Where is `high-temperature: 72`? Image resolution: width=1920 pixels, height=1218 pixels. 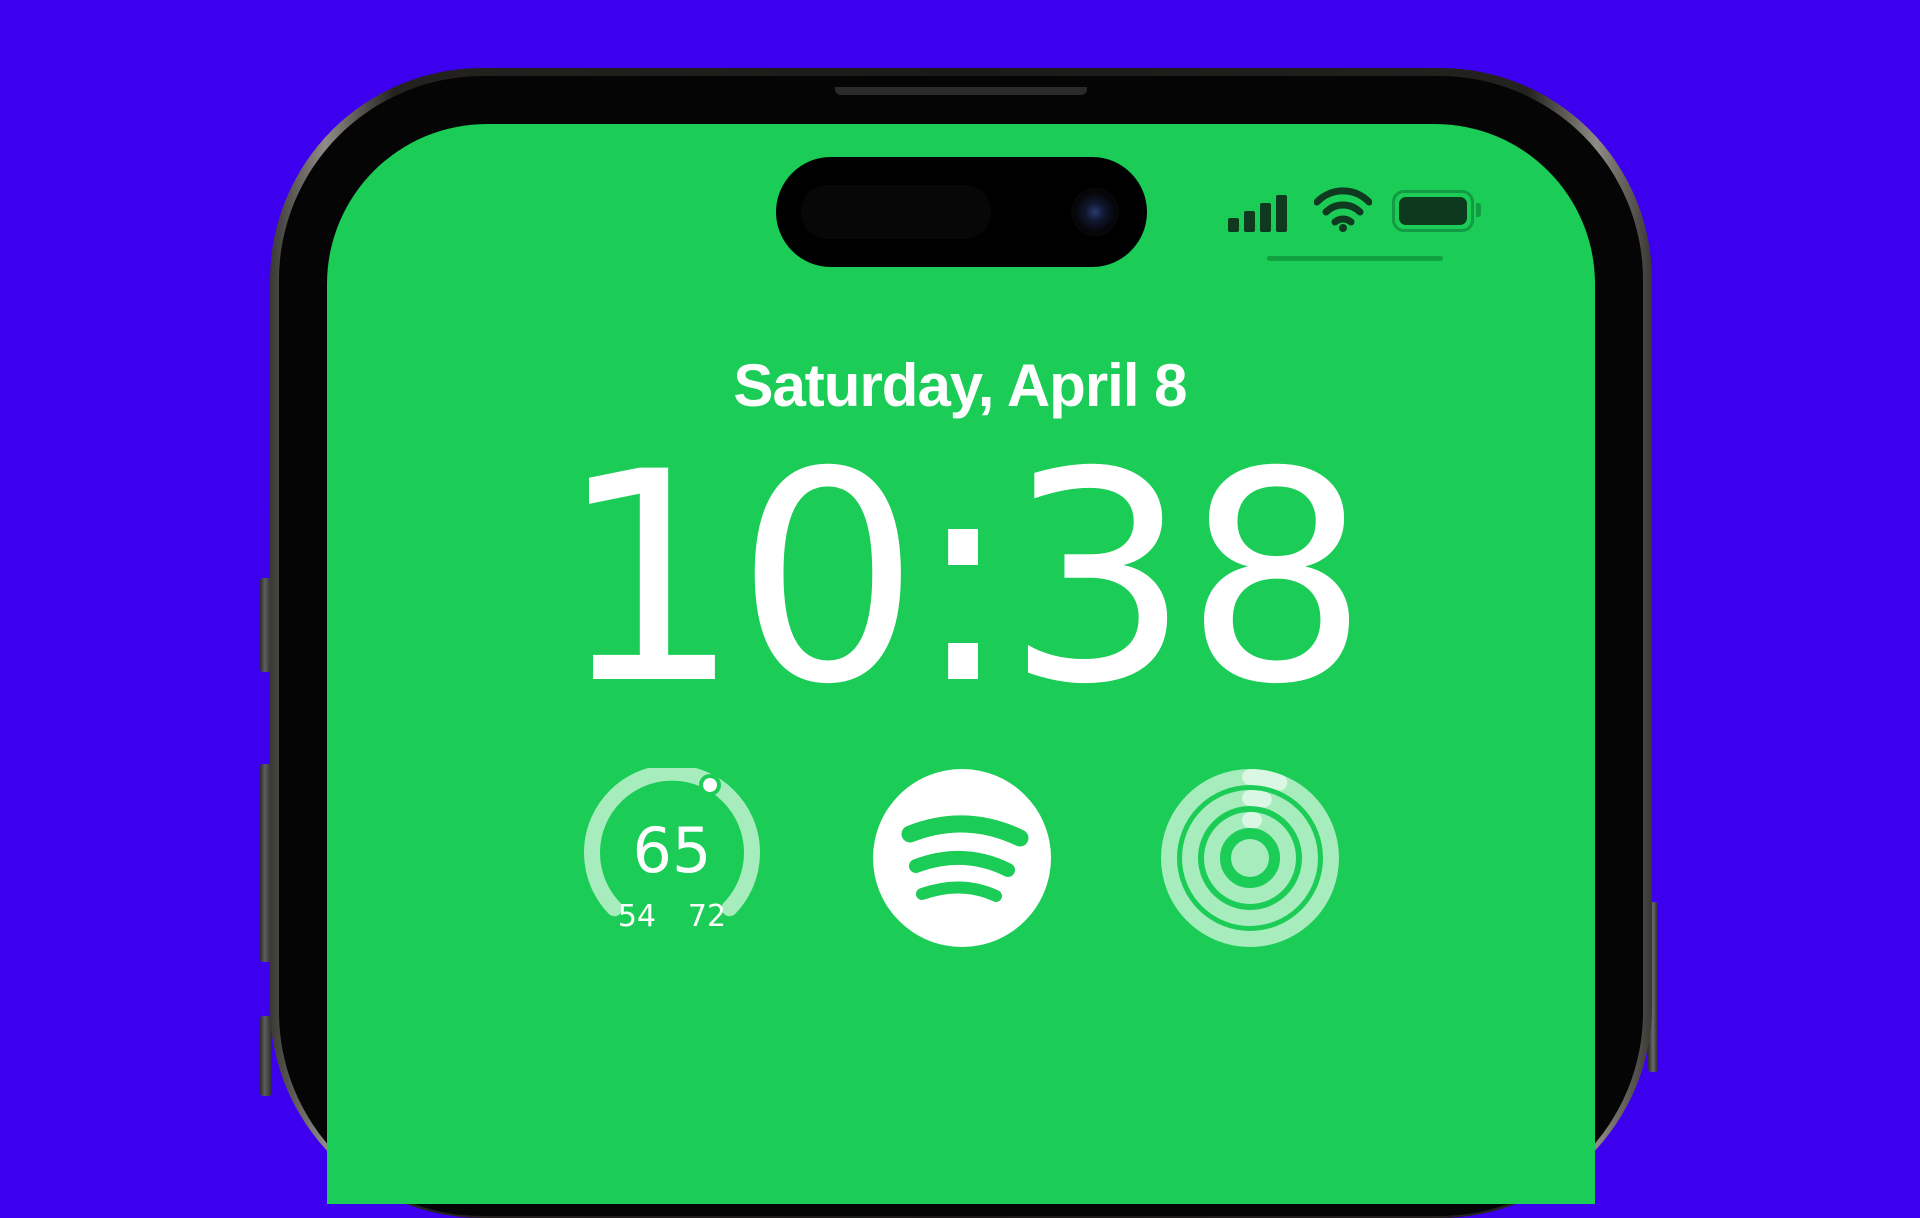 high-temperature: 72 is located at coordinates (707, 916).